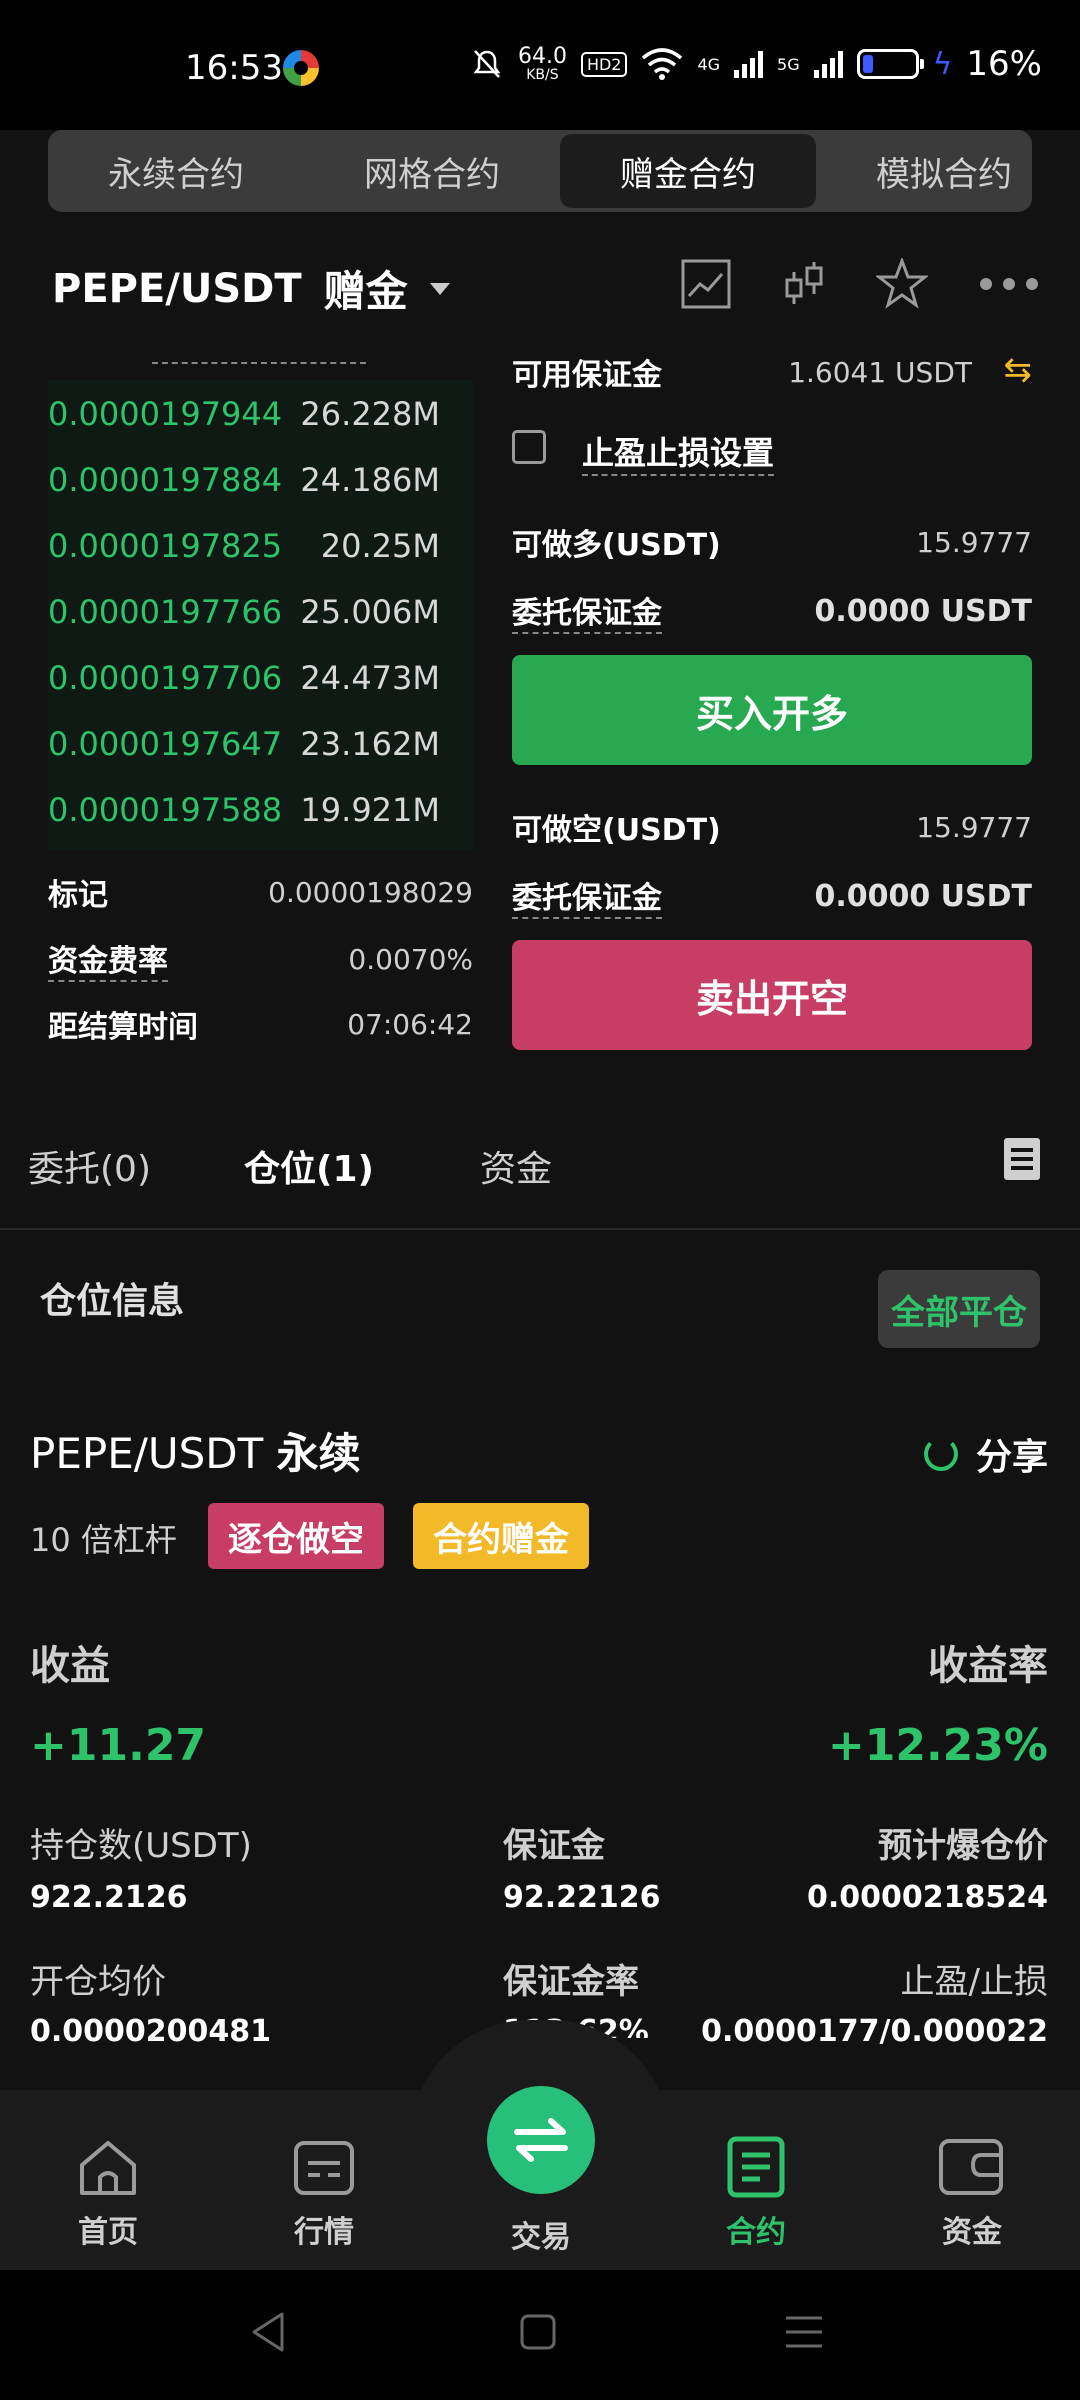  What do you see at coordinates (324, 2168) in the screenshot?
I see `market-icon` at bounding box center [324, 2168].